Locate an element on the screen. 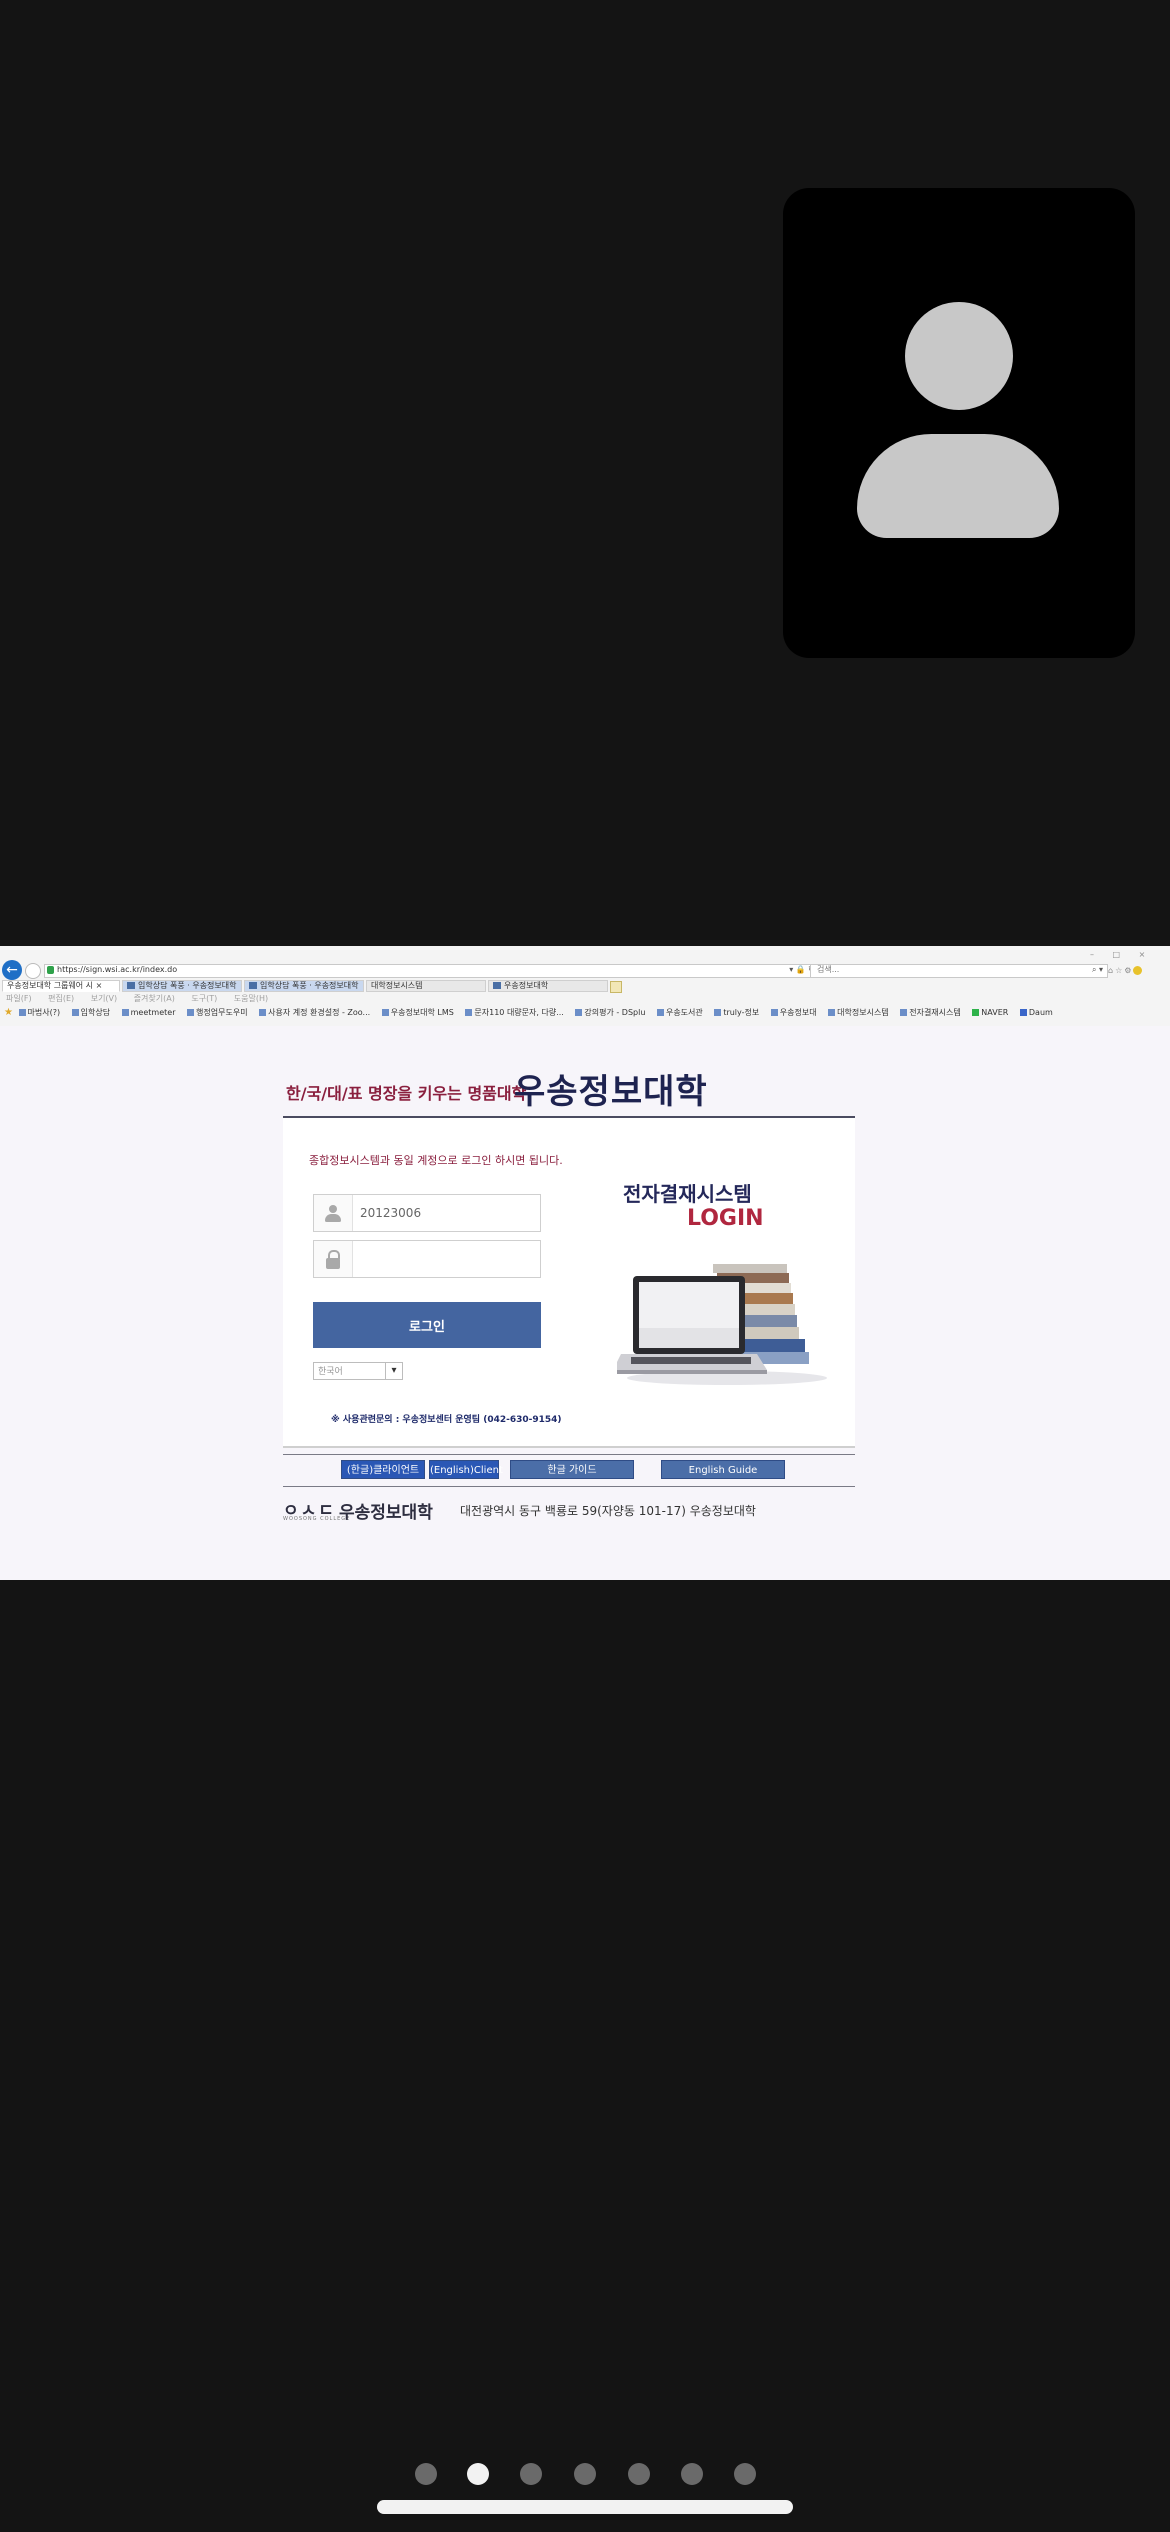 Image resolution: width=1170 pixels, height=2532 pixels. password-field is located at coordinates (429, 1259).